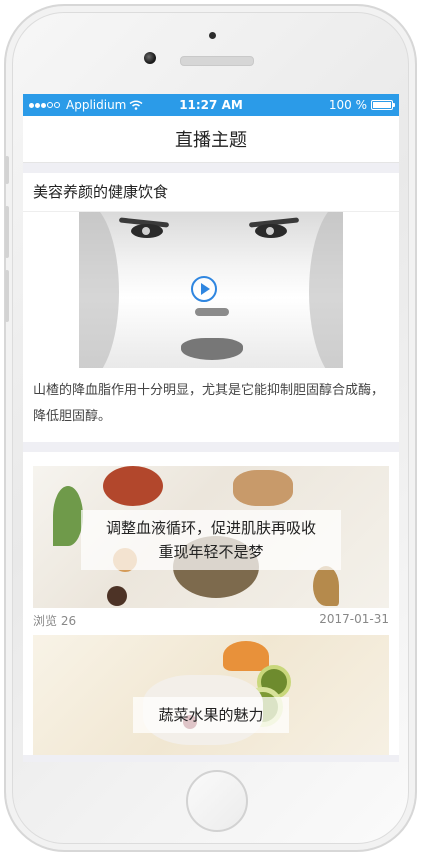 The image size is (421, 856). What do you see at coordinates (354, 619) in the screenshot?
I see `topic-date: 2017-01-31` at bounding box center [354, 619].